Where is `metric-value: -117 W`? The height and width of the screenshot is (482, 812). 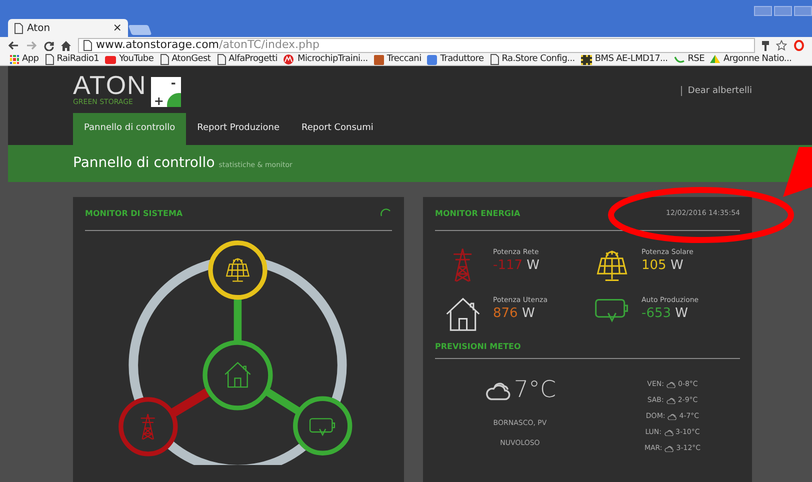 metric-value: -117 W is located at coordinates (516, 266).